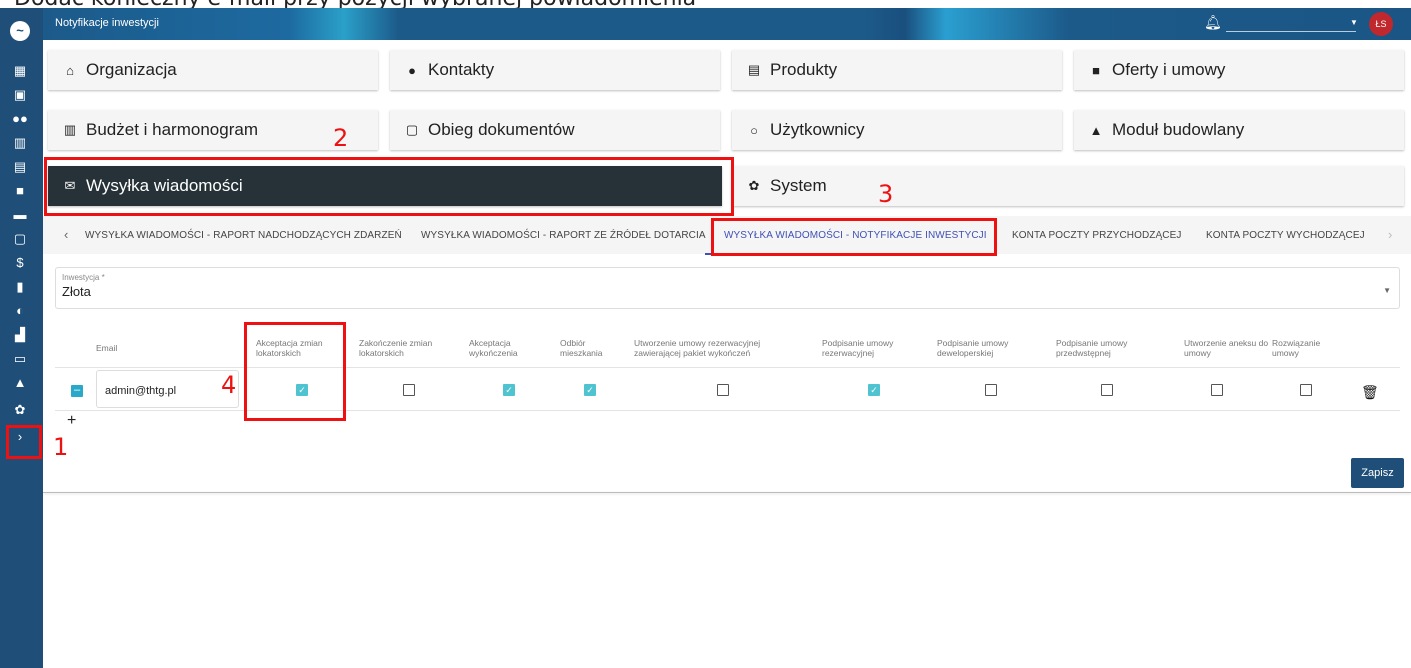  Describe the element at coordinates (509, 390) in the screenshot. I see `notification-checkbox-3: ✓` at that location.